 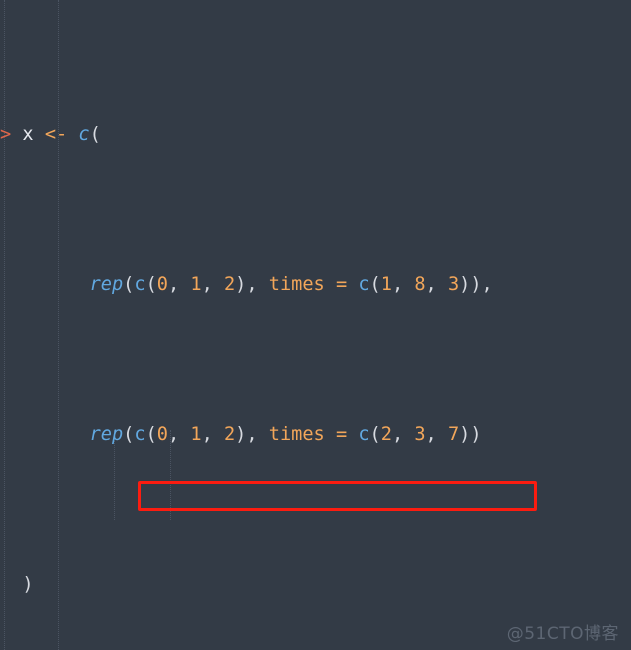 I want to click on prompt-symbol: >, so click(x=6, y=134).